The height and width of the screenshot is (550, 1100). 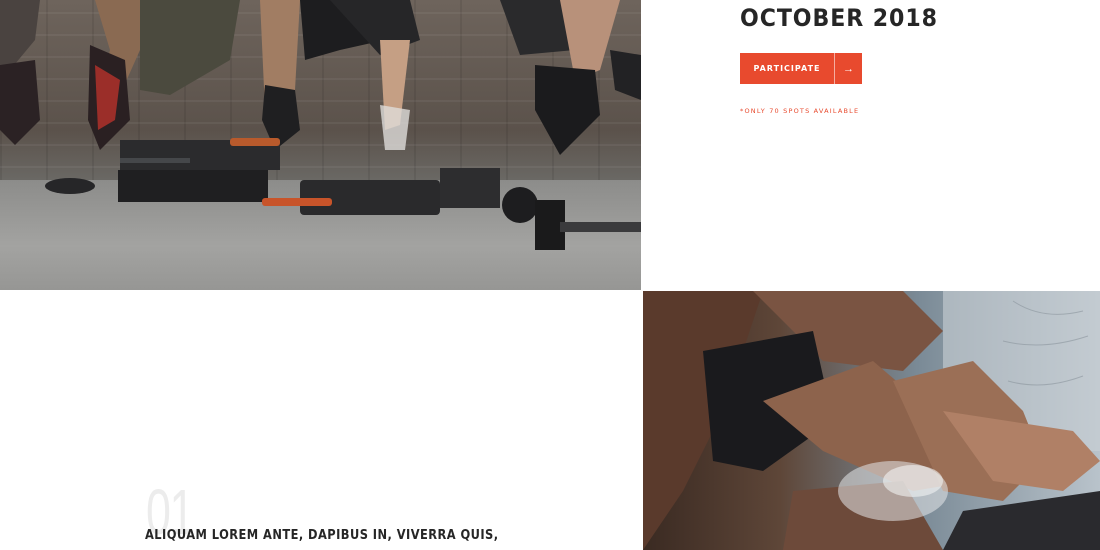 I want to click on participate-button: PARTICIPATE →, so click(x=801, y=68).